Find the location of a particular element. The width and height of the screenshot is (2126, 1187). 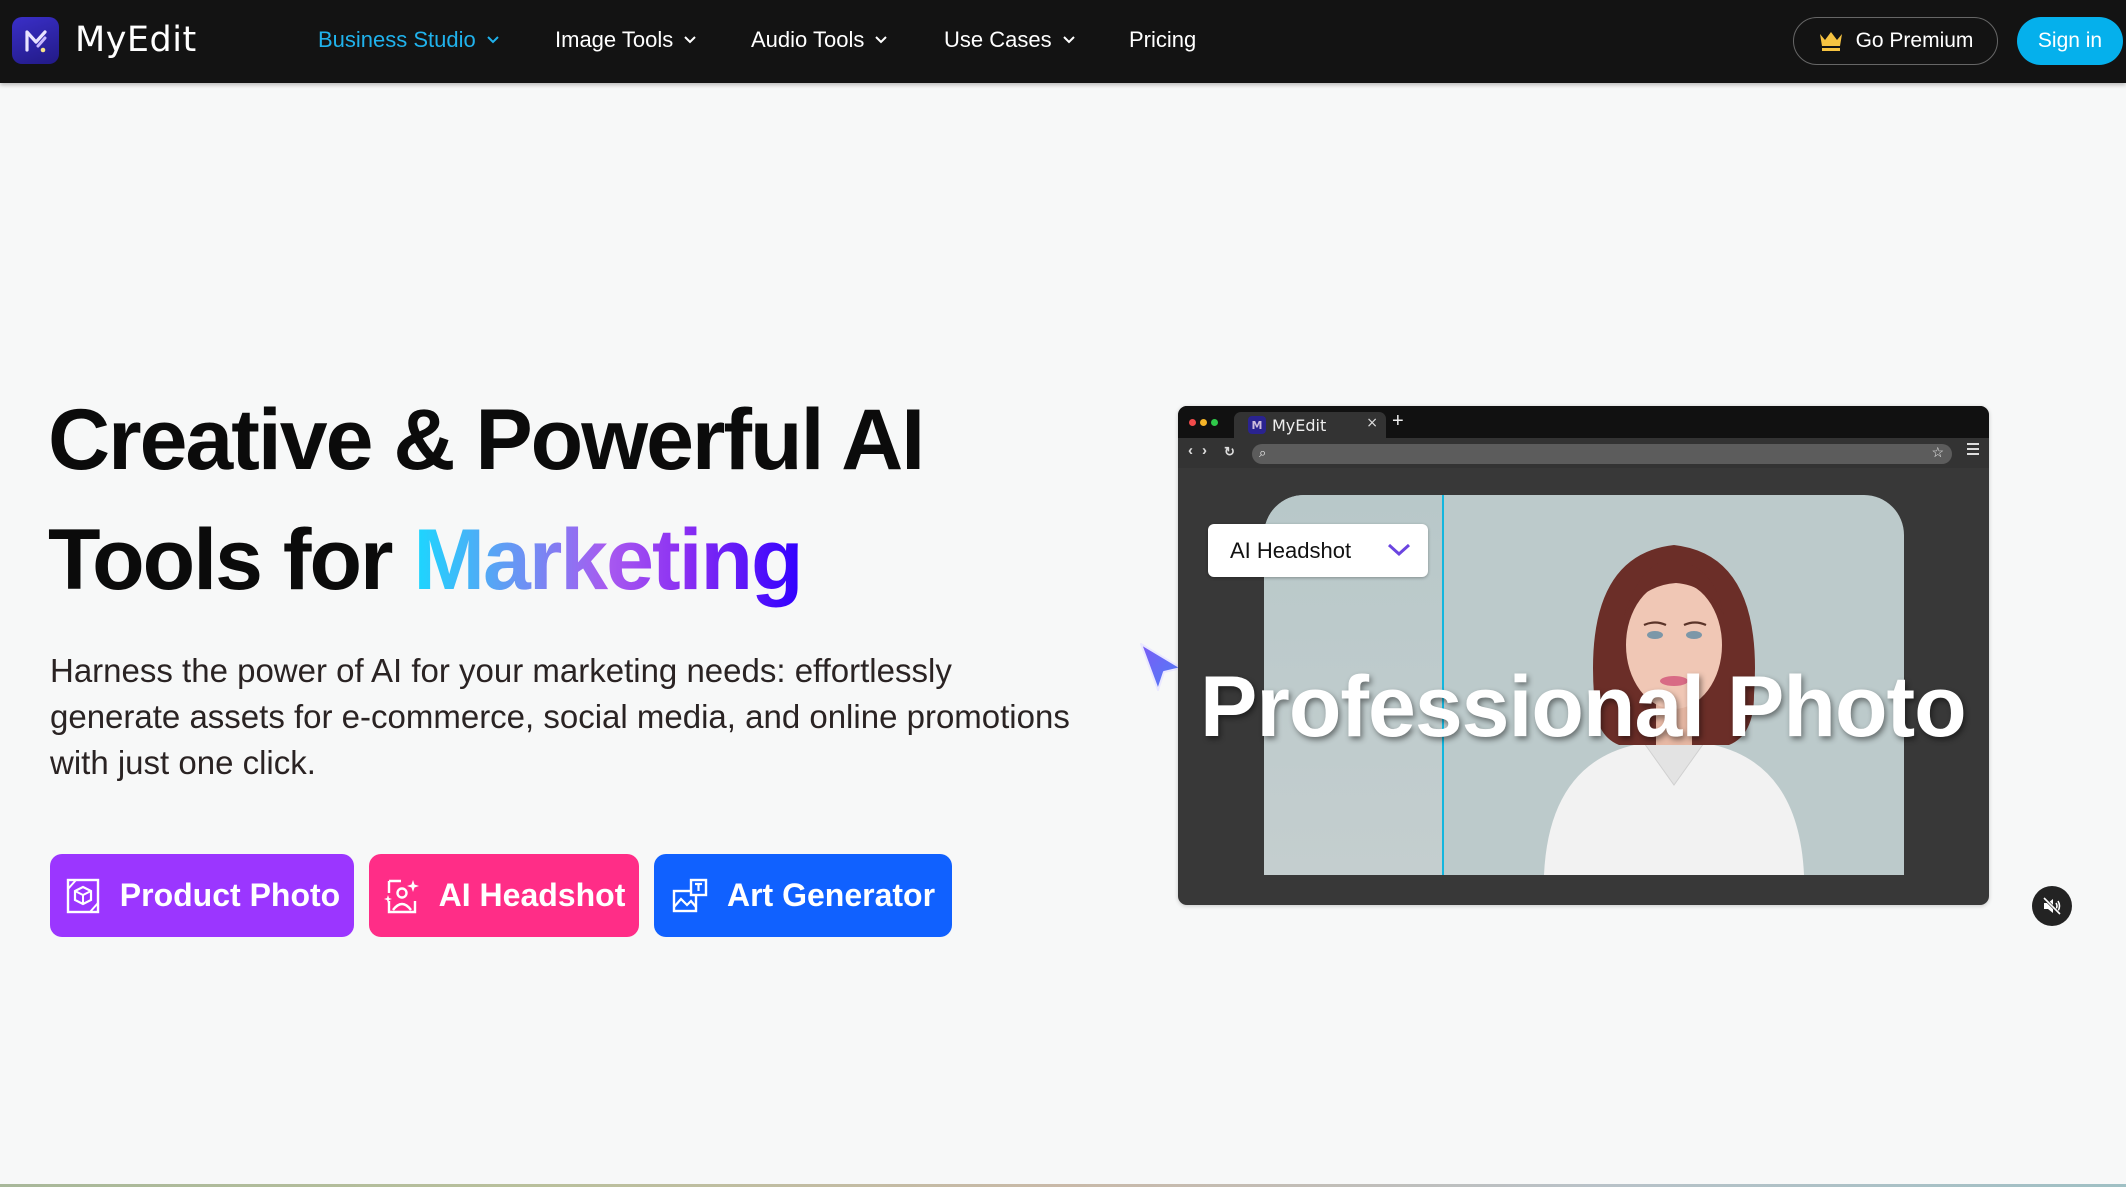

browser-toolbar: ‹ › ↻ ⌕ ☆ is located at coordinates (1583, 453).